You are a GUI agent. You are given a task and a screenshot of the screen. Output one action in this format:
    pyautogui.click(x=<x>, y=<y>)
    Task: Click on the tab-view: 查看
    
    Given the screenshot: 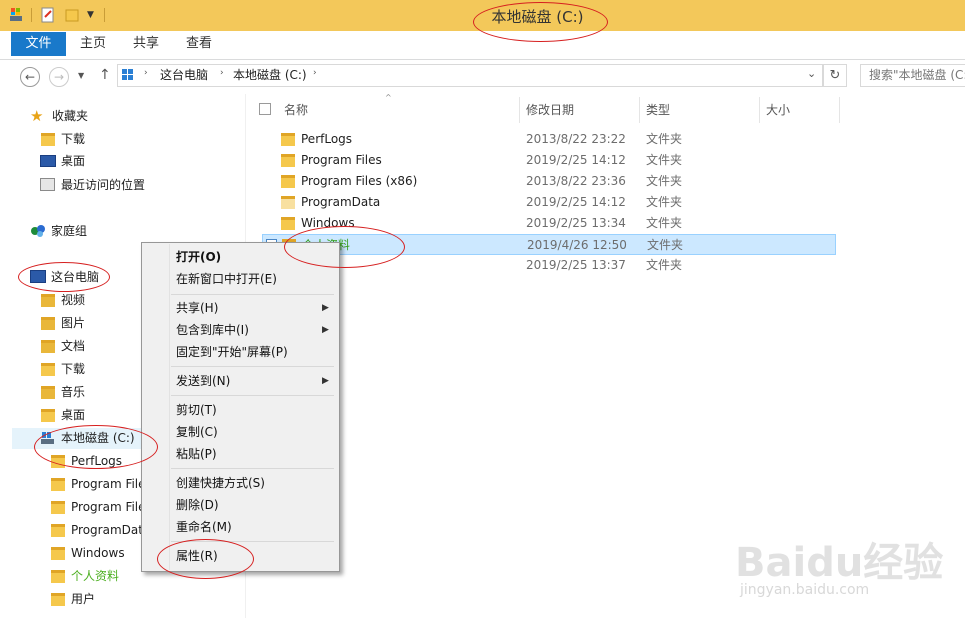 What is the action you would take?
    pyautogui.click(x=199, y=44)
    